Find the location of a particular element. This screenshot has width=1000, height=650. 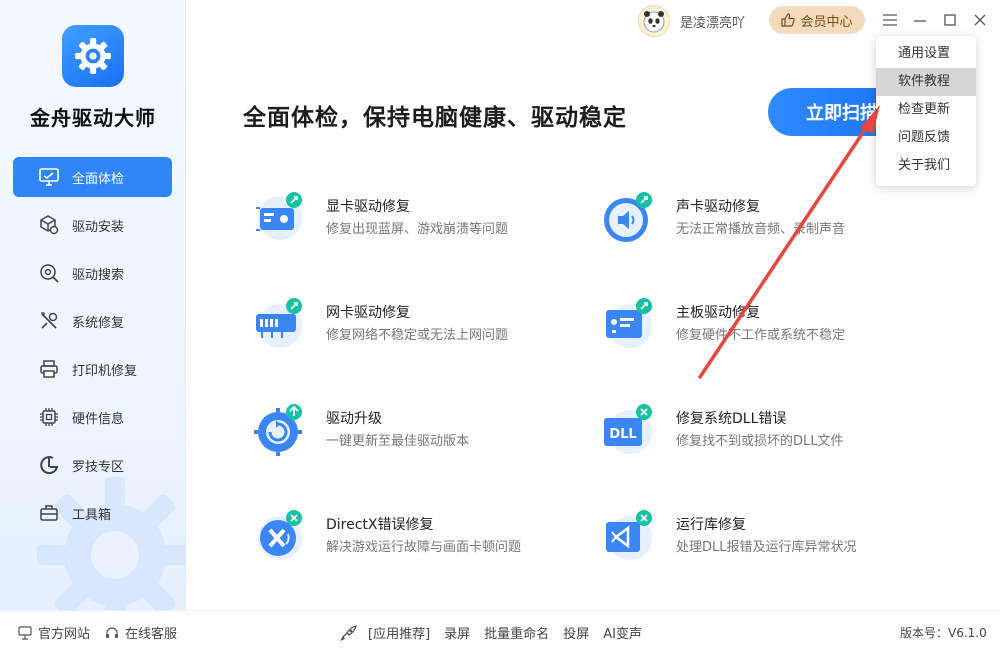

app-link-screen-cast: 投屏 is located at coordinates (576, 632).